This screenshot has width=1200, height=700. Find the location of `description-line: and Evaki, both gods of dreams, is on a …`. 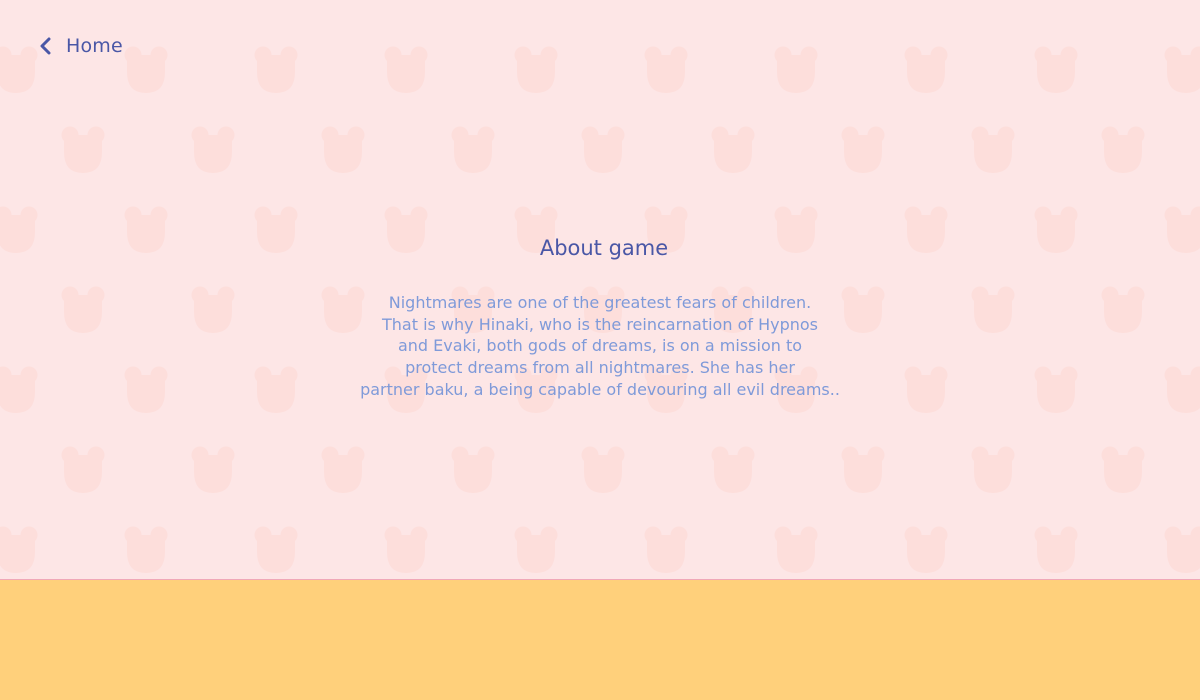

description-line: and Evaki, both gods of dreams, is on a … is located at coordinates (600, 346).